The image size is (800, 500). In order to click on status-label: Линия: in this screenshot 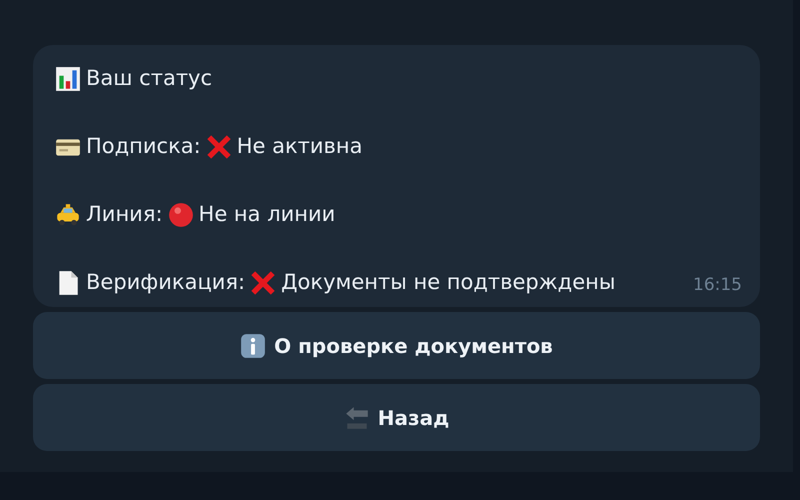, I will do `click(124, 214)`.